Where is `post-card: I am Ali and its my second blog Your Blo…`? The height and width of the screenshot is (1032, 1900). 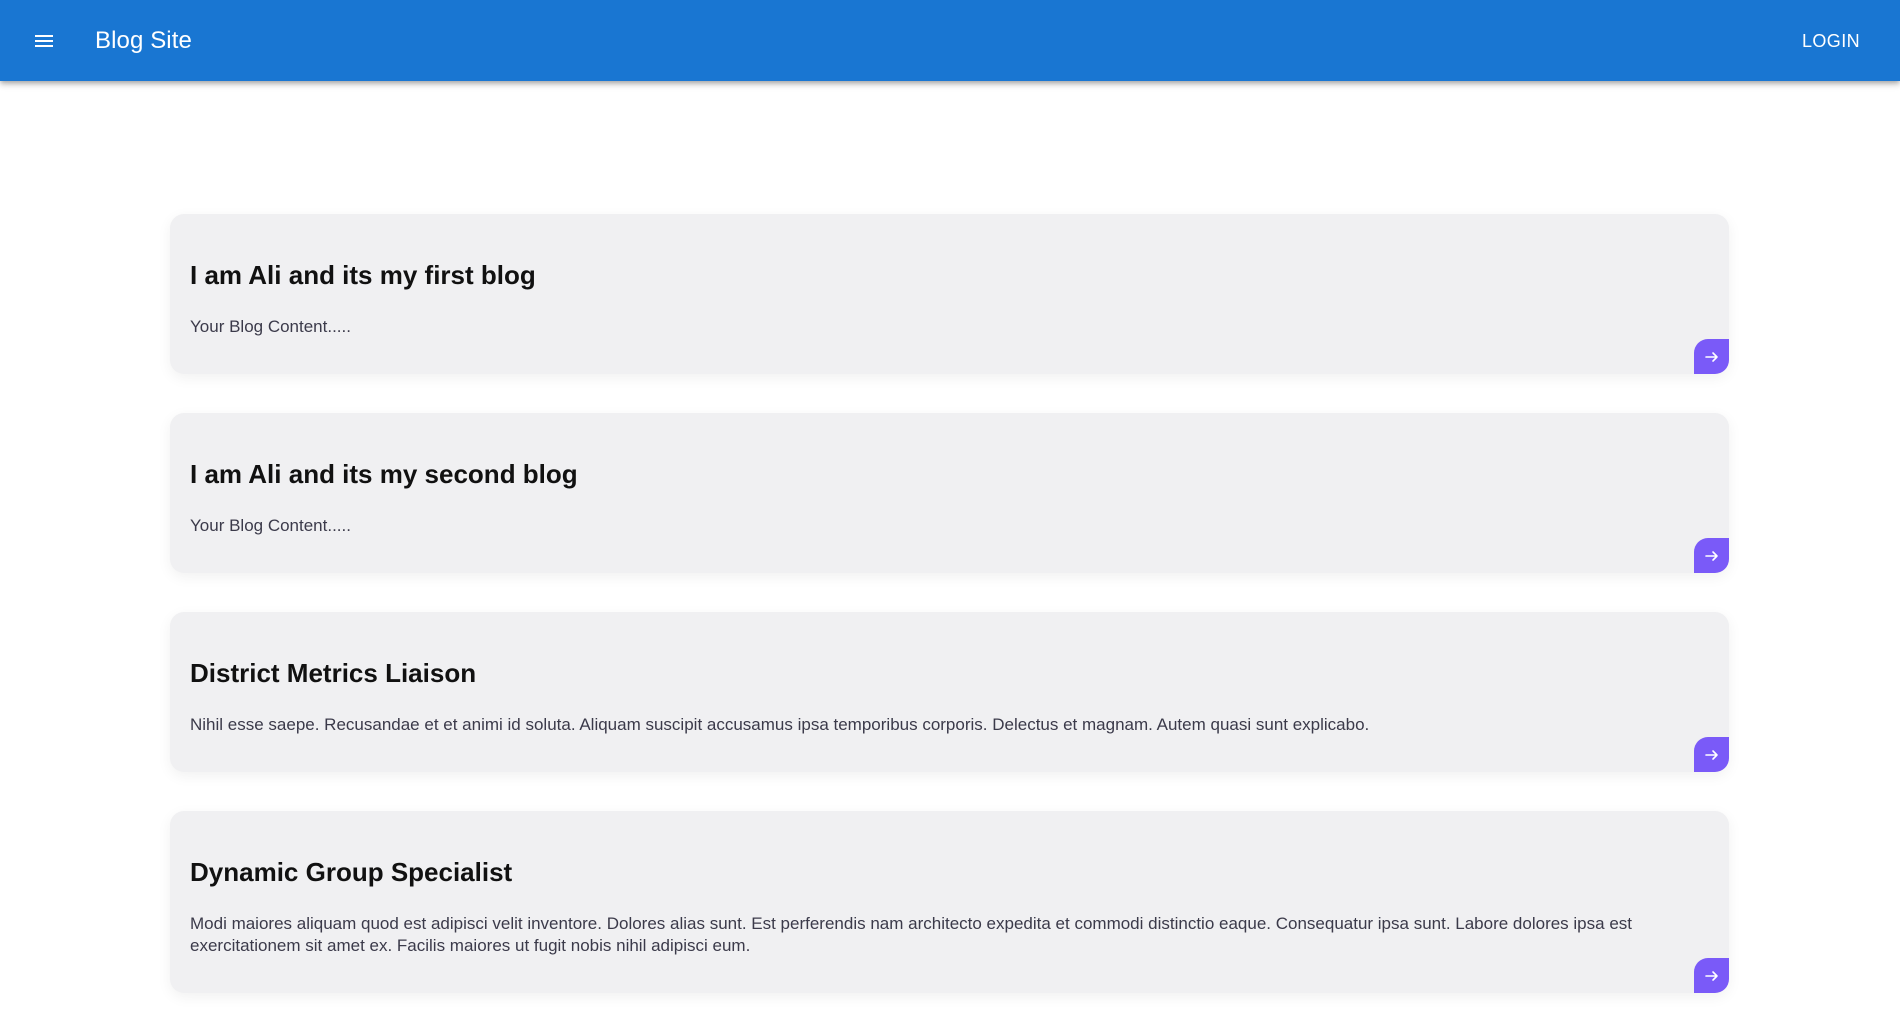 post-card: I am Ali and its my second blog Your Blo… is located at coordinates (949, 493).